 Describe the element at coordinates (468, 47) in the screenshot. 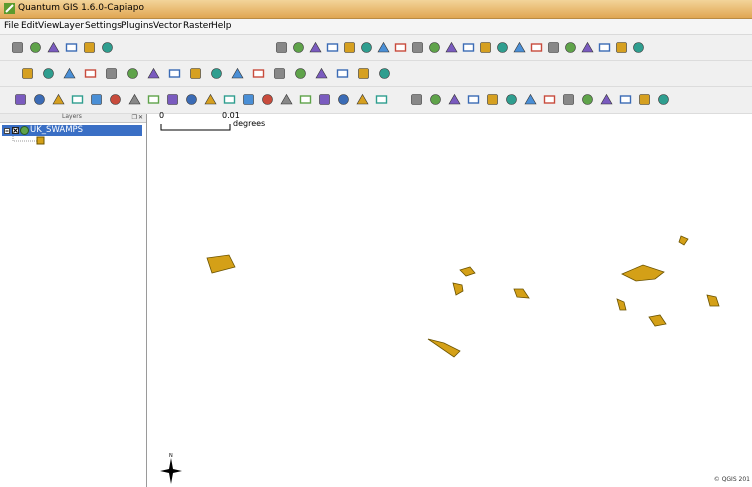

I see `add-wfs-icon` at that location.